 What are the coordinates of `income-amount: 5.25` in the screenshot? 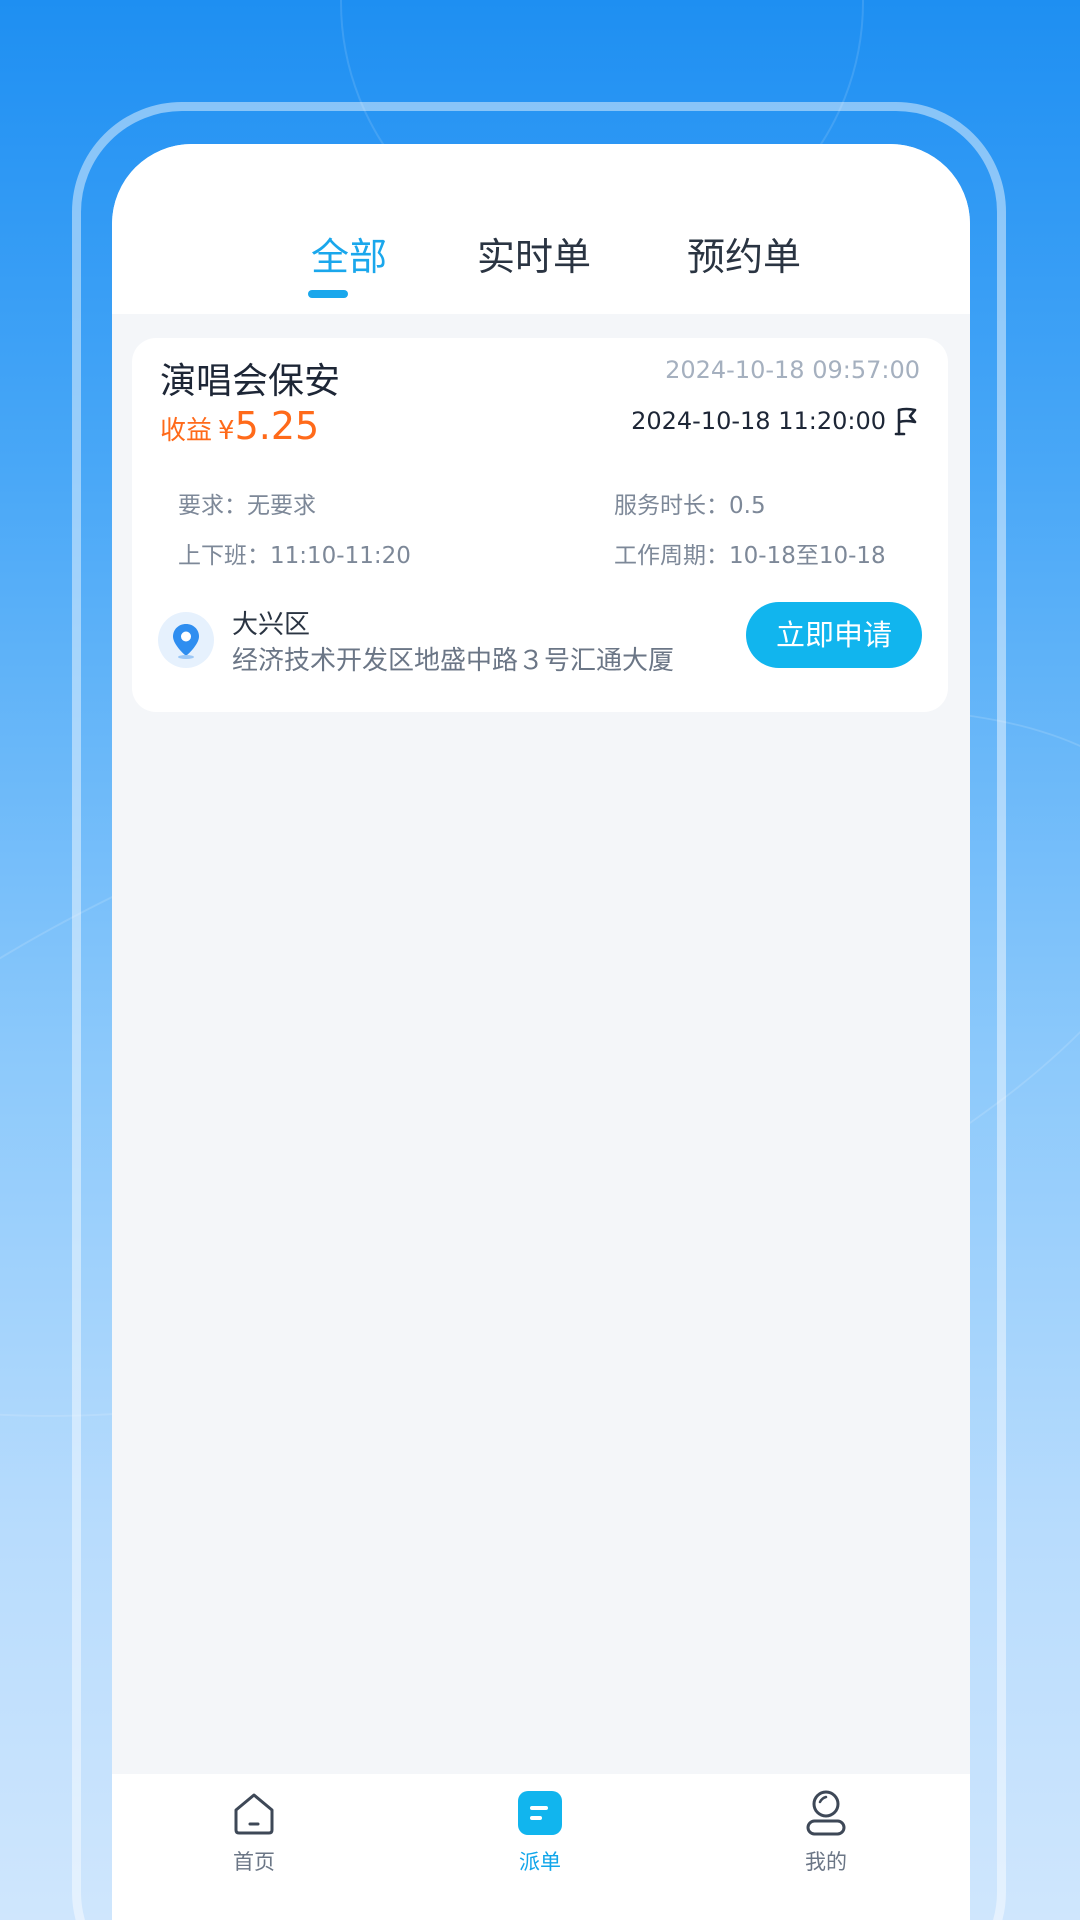 It's located at (277, 426).